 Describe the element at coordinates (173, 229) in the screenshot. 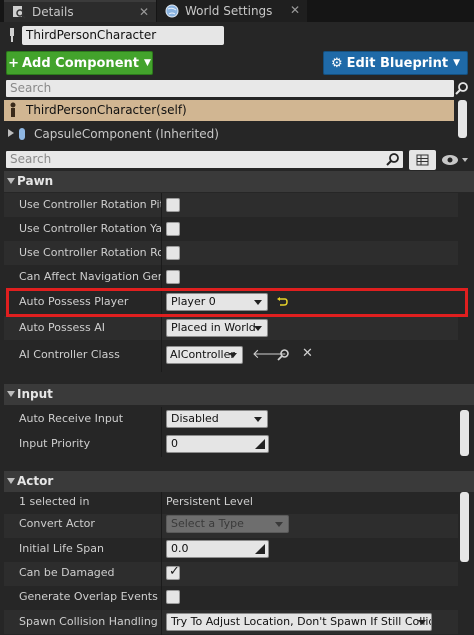

I see `yaw-checkbox` at that location.